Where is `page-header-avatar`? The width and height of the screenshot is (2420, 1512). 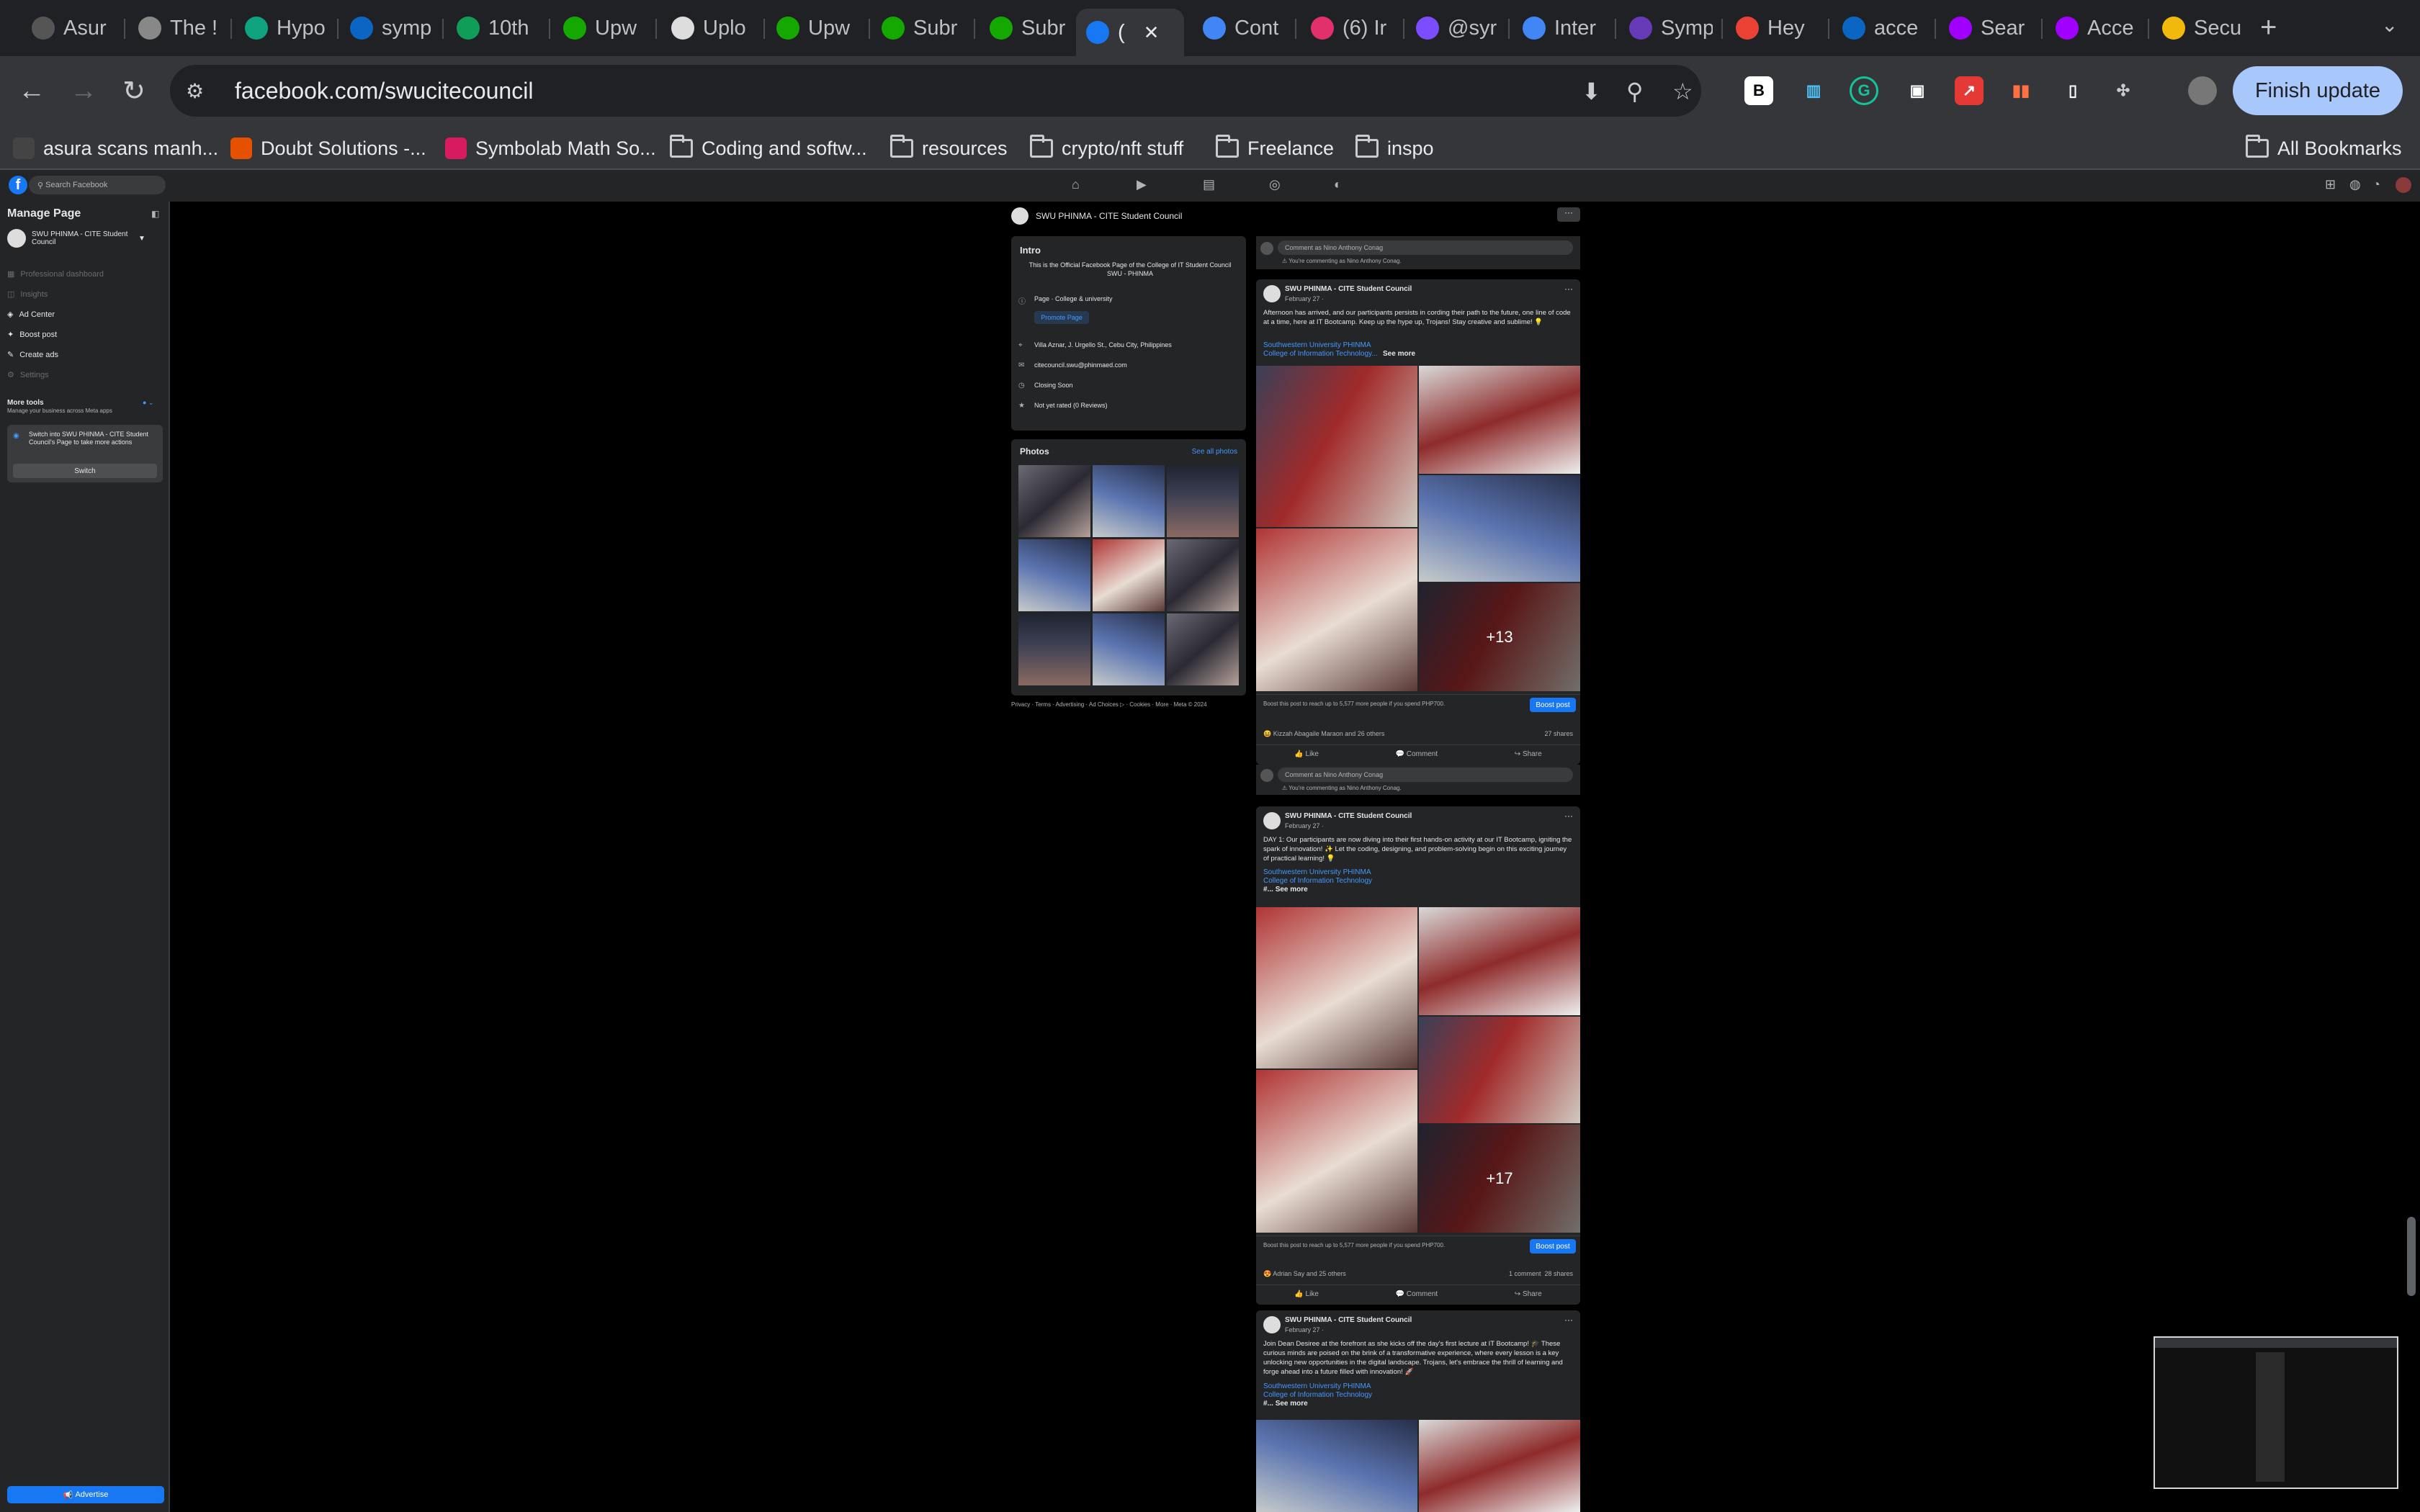
page-header-avatar is located at coordinates (1019, 216).